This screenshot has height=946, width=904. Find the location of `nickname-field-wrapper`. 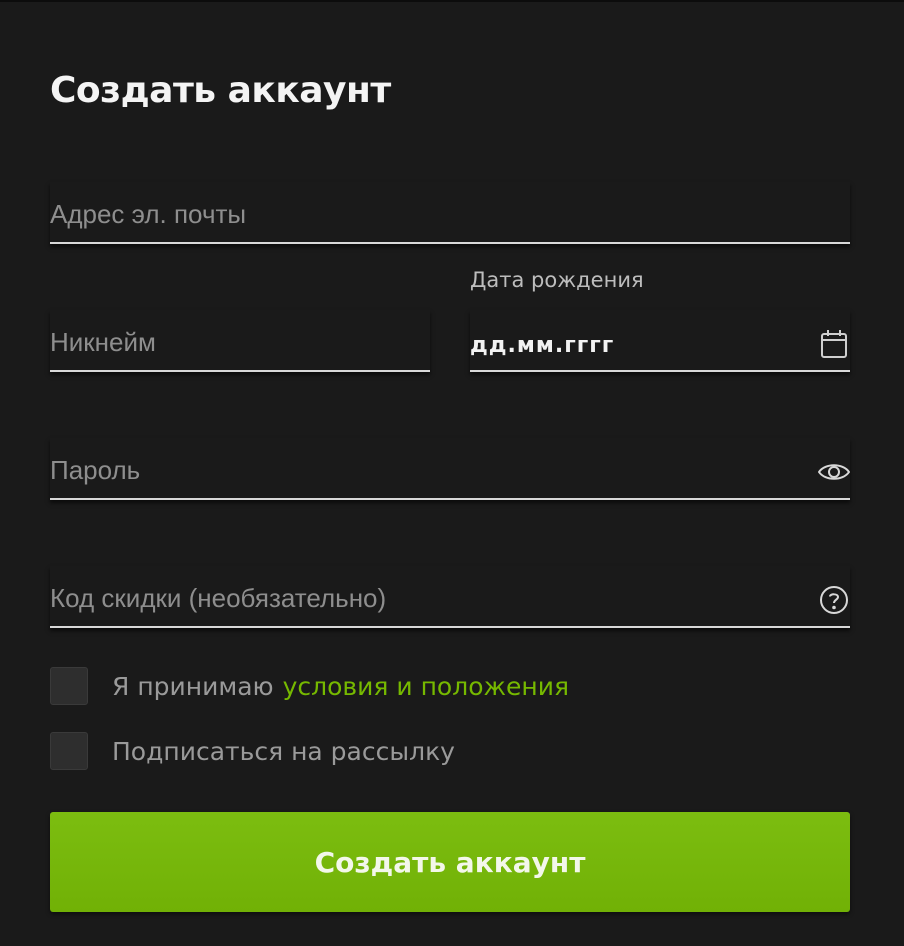

nickname-field-wrapper is located at coordinates (240, 341).